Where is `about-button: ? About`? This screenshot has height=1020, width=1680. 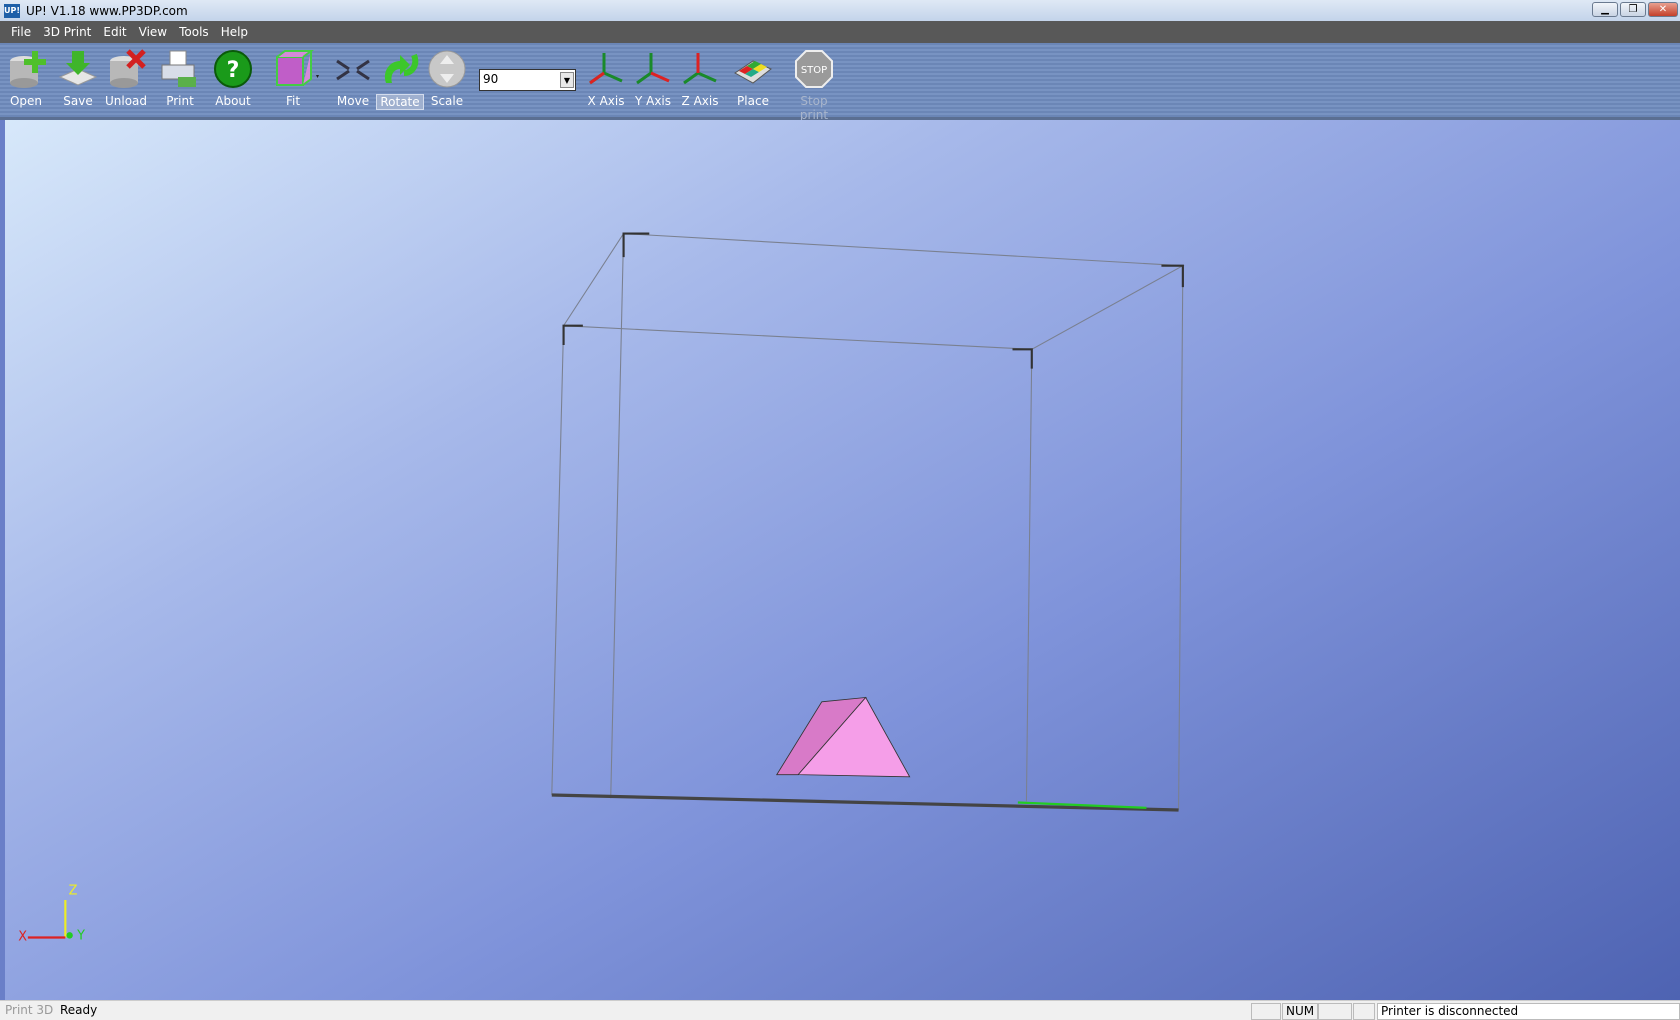 about-button: ? About is located at coordinates (233, 78).